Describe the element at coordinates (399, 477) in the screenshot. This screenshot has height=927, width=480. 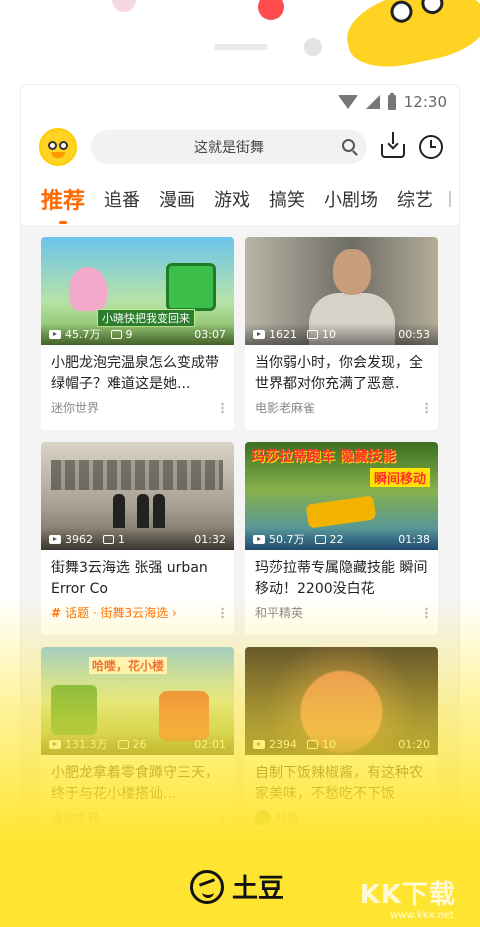
I see `thumbnail-caption: 瞬间移动` at that location.